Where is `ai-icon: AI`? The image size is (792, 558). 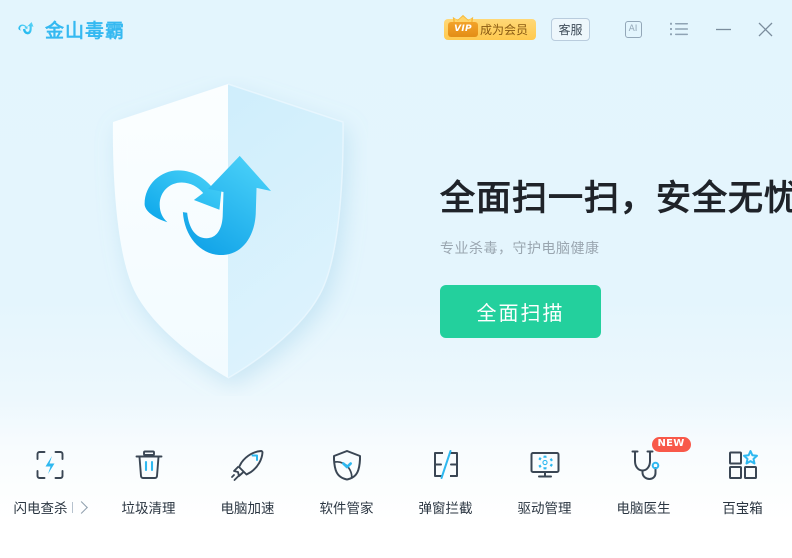 ai-icon: AI is located at coordinates (633, 29).